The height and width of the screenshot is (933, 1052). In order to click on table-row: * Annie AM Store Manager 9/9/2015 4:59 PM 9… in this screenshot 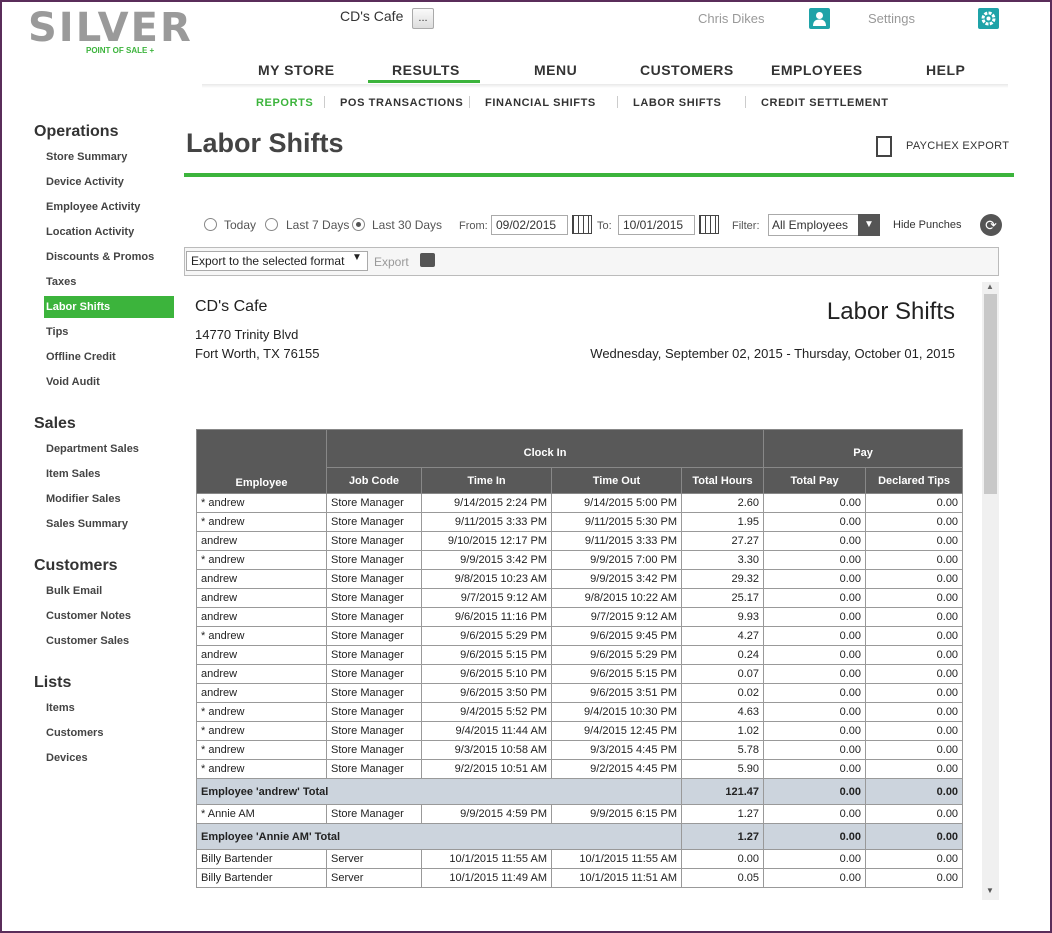, I will do `click(580, 814)`.